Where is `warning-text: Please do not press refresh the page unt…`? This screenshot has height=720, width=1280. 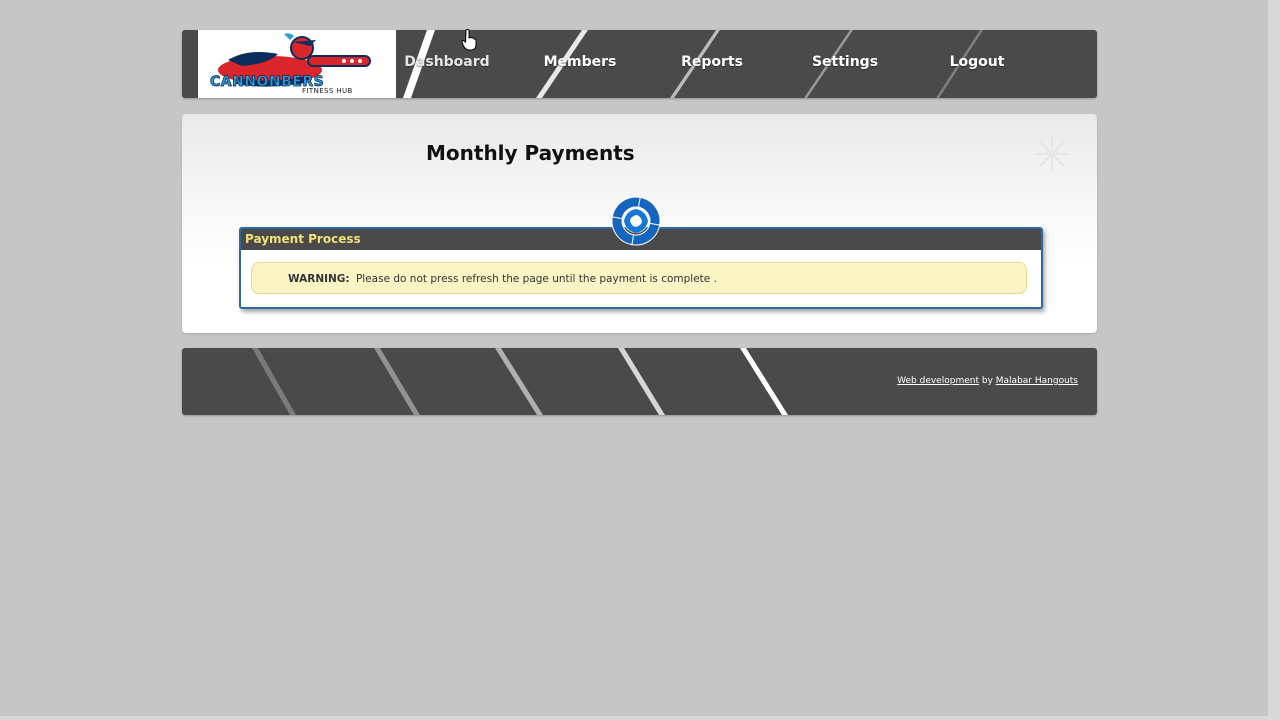 warning-text: Please do not press refresh the page unt… is located at coordinates (536, 279).